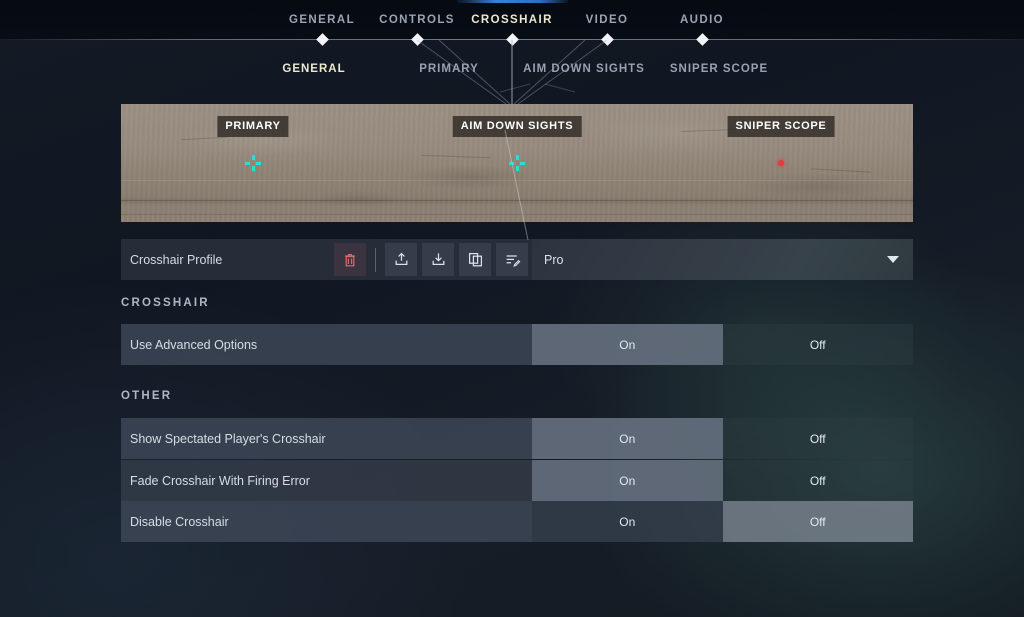 This screenshot has width=1024, height=617. I want to click on copy-profile-button, so click(475, 259).